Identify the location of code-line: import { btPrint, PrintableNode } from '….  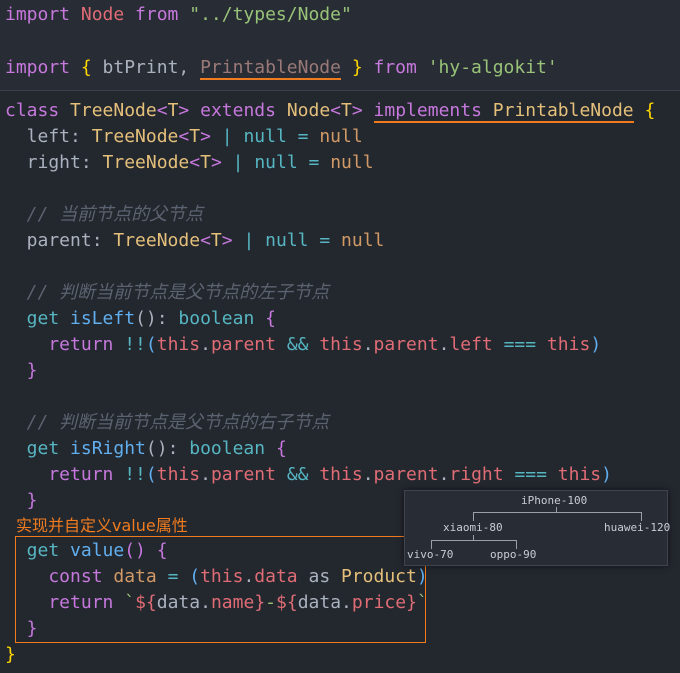
(281, 68).